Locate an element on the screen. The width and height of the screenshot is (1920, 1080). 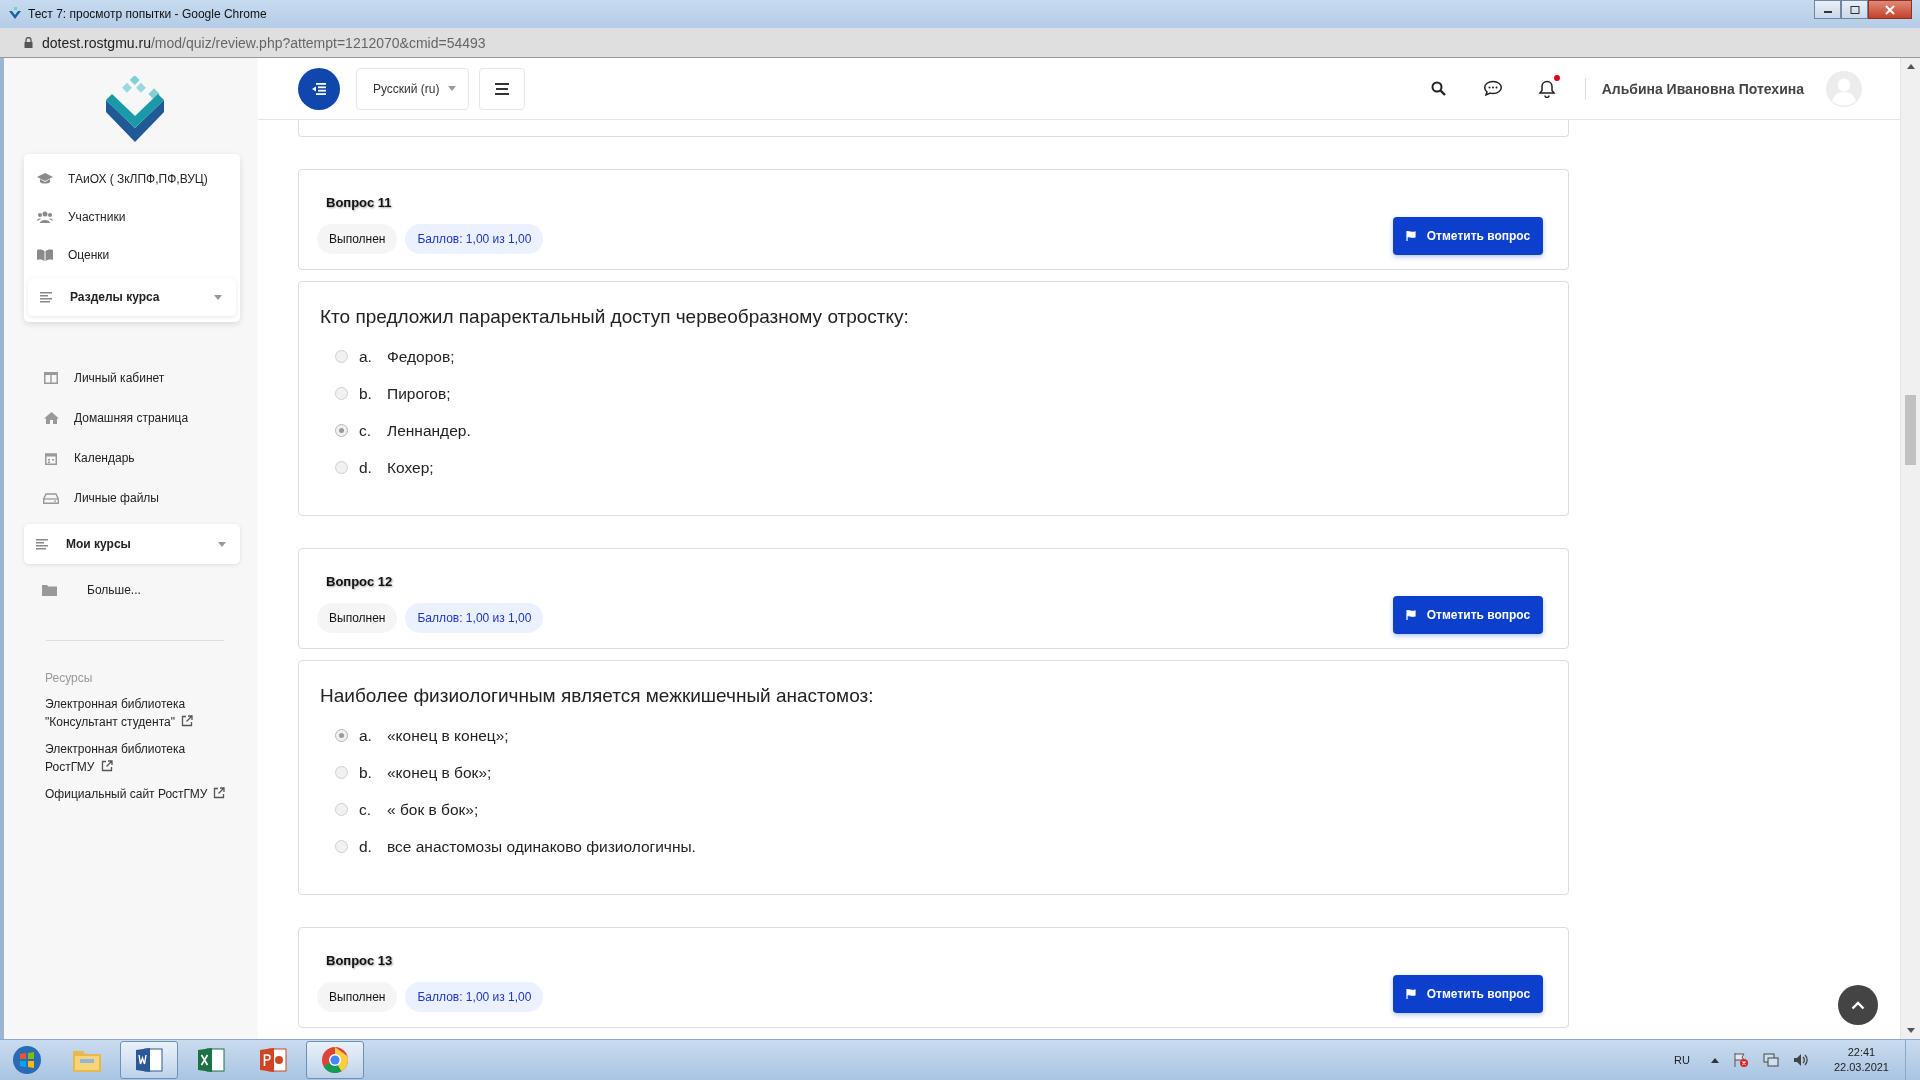
question-text: Кто предложил параректальный доступ червеобразному отростку: is located at coordinates (615, 317).